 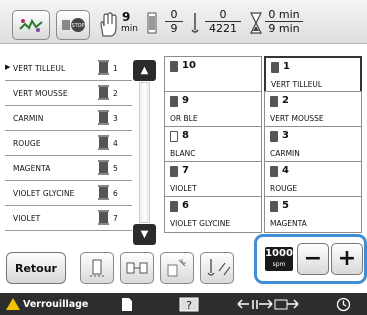 I want to click on cell-number: 5, so click(x=285, y=205).